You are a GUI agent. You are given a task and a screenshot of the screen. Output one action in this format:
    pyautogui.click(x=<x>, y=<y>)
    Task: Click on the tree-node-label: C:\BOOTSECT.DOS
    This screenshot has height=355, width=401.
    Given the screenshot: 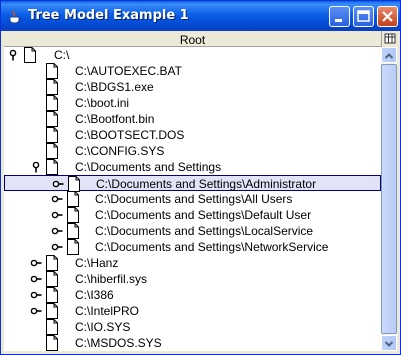 What is the action you would take?
    pyautogui.click(x=130, y=135)
    